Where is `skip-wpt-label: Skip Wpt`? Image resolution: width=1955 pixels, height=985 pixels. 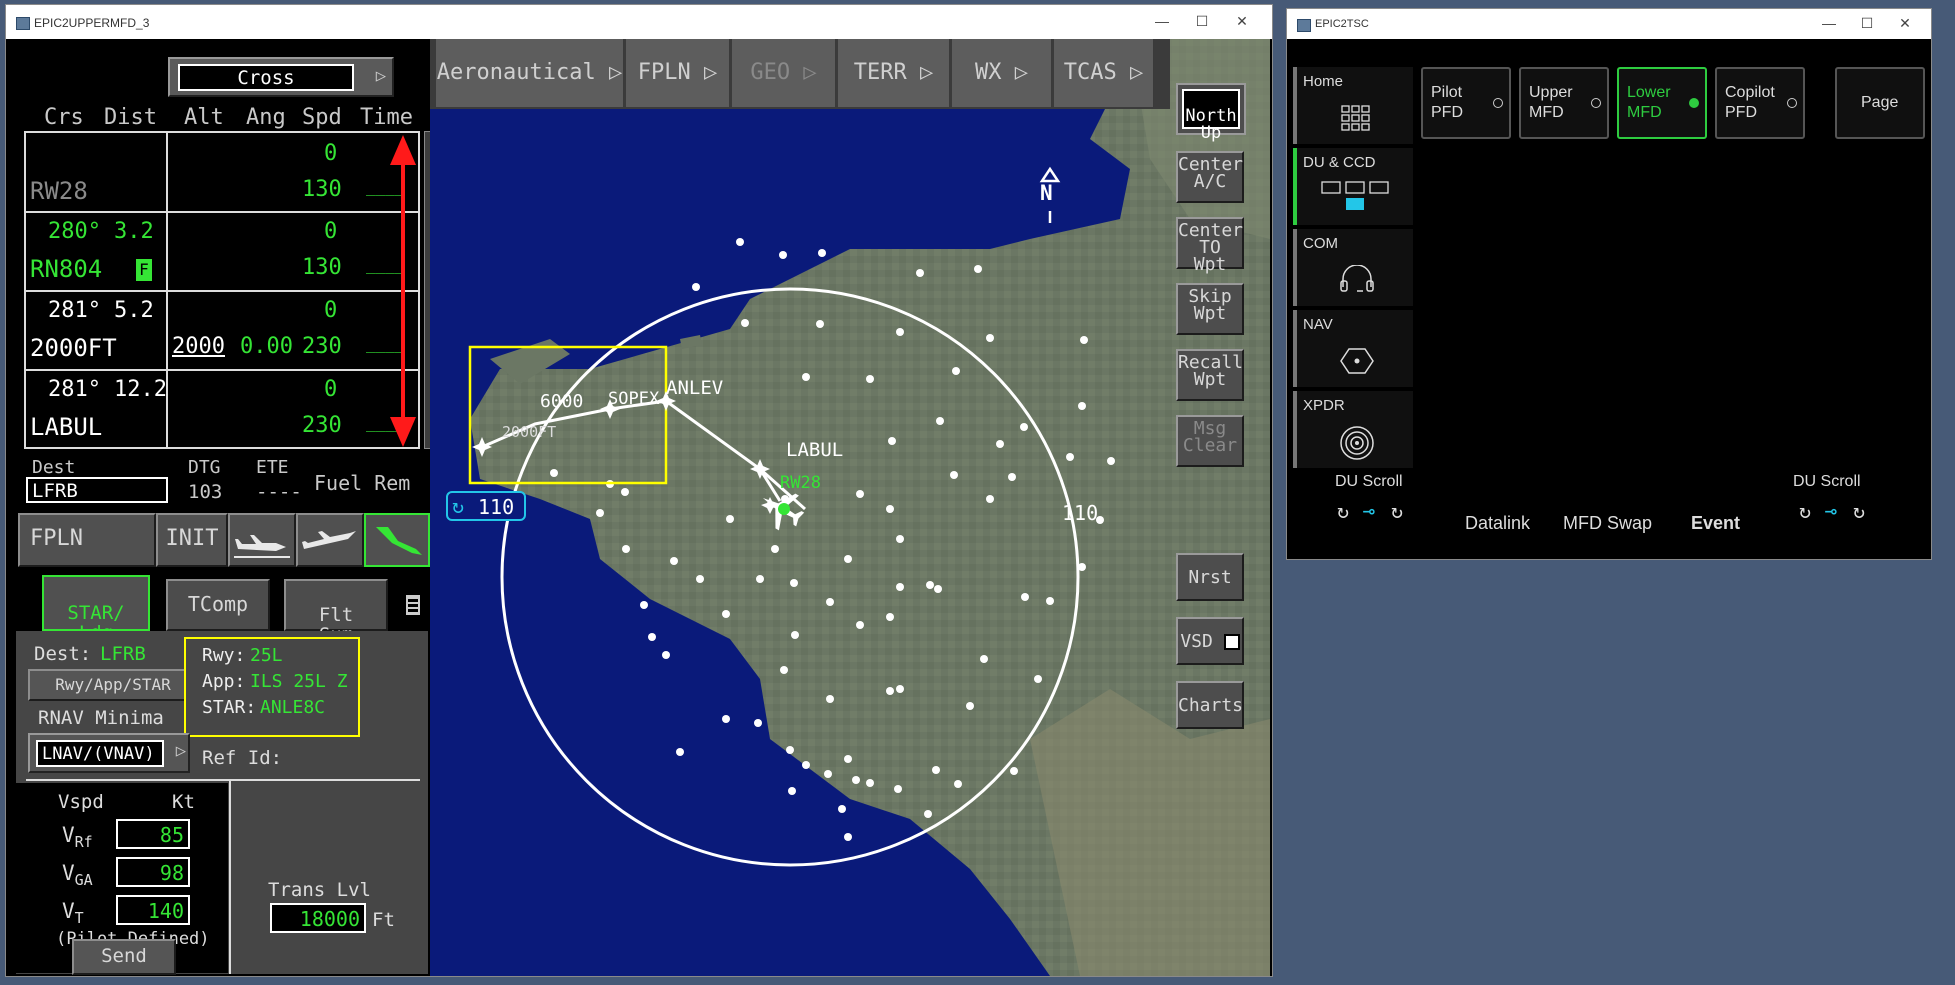 skip-wpt-label: Skip Wpt is located at coordinates (1210, 305).